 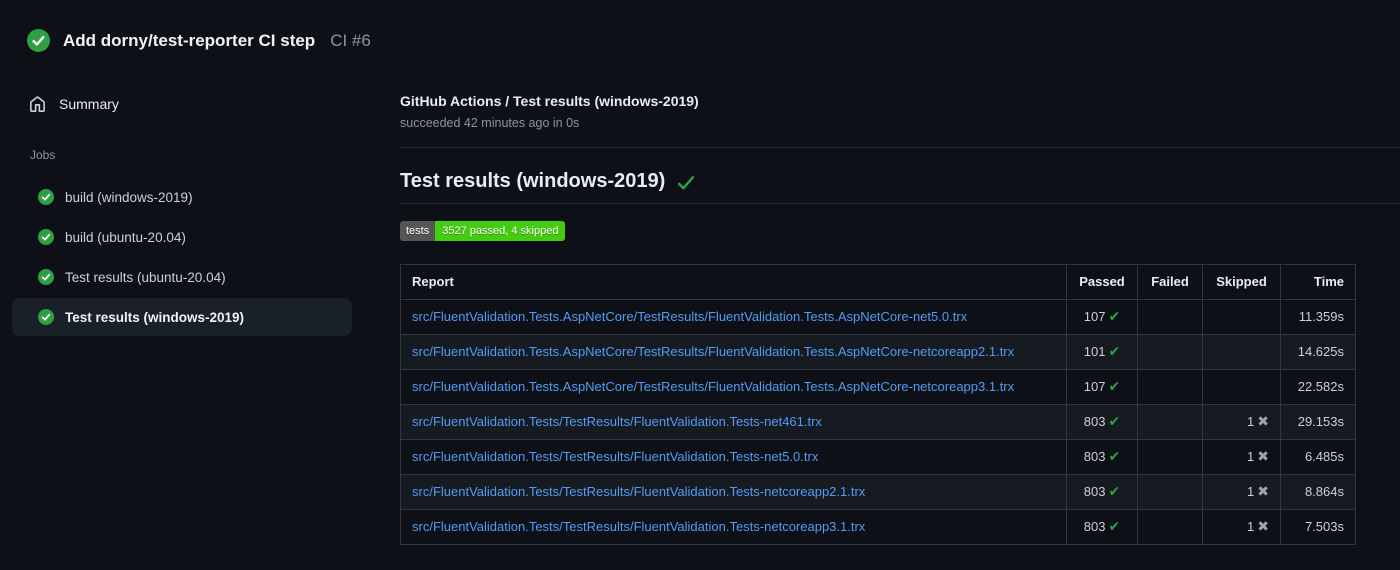 I want to click on column-header-time: Time, so click(x=1318, y=282).